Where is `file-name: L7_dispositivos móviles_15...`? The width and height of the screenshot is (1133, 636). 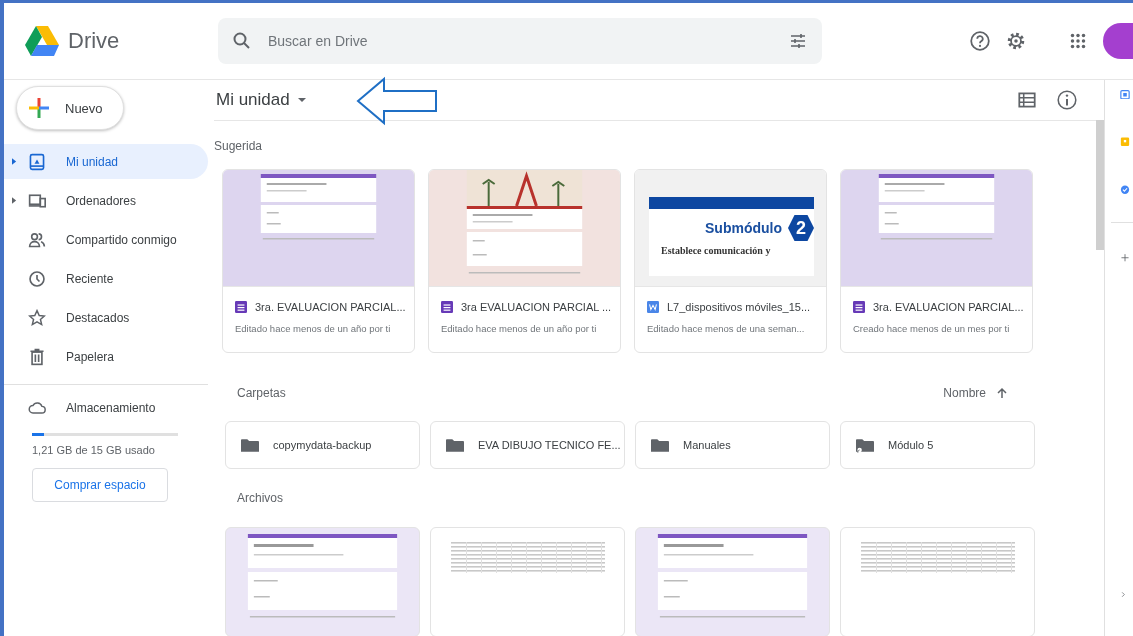
file-name: L7_dispositivos móviles_15... is located at coordinates (739, 307).